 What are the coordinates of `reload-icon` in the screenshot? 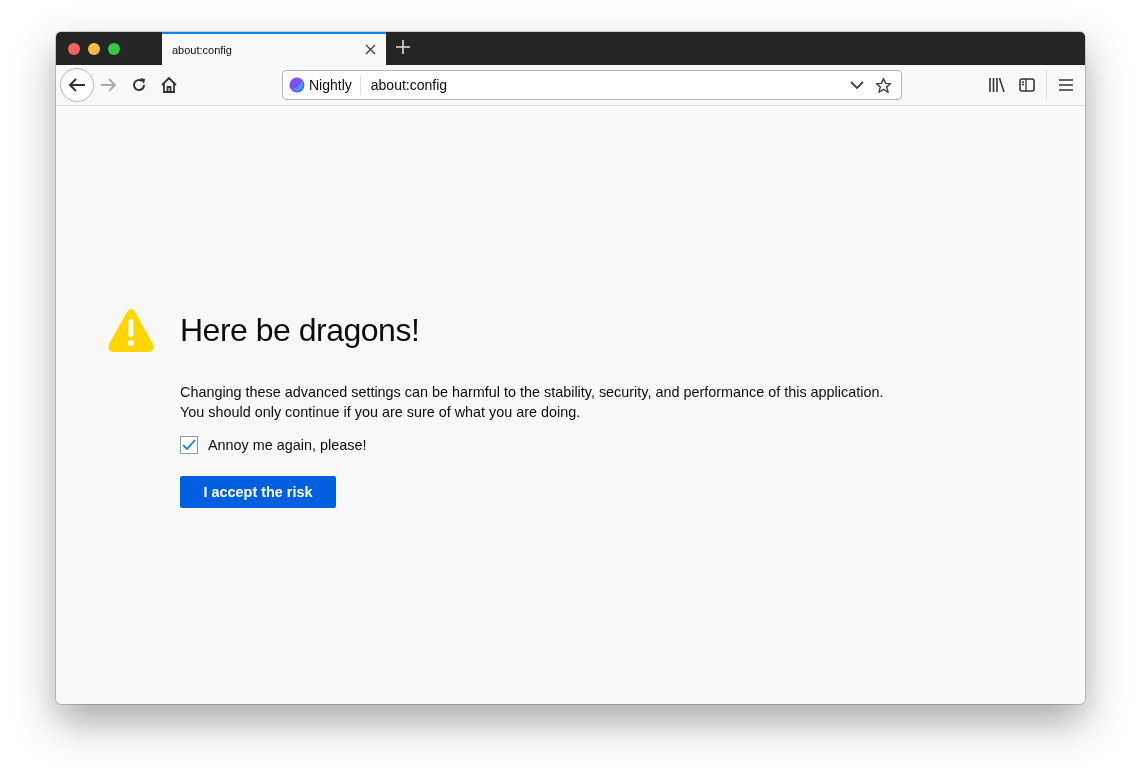 It's located at (139, 85).